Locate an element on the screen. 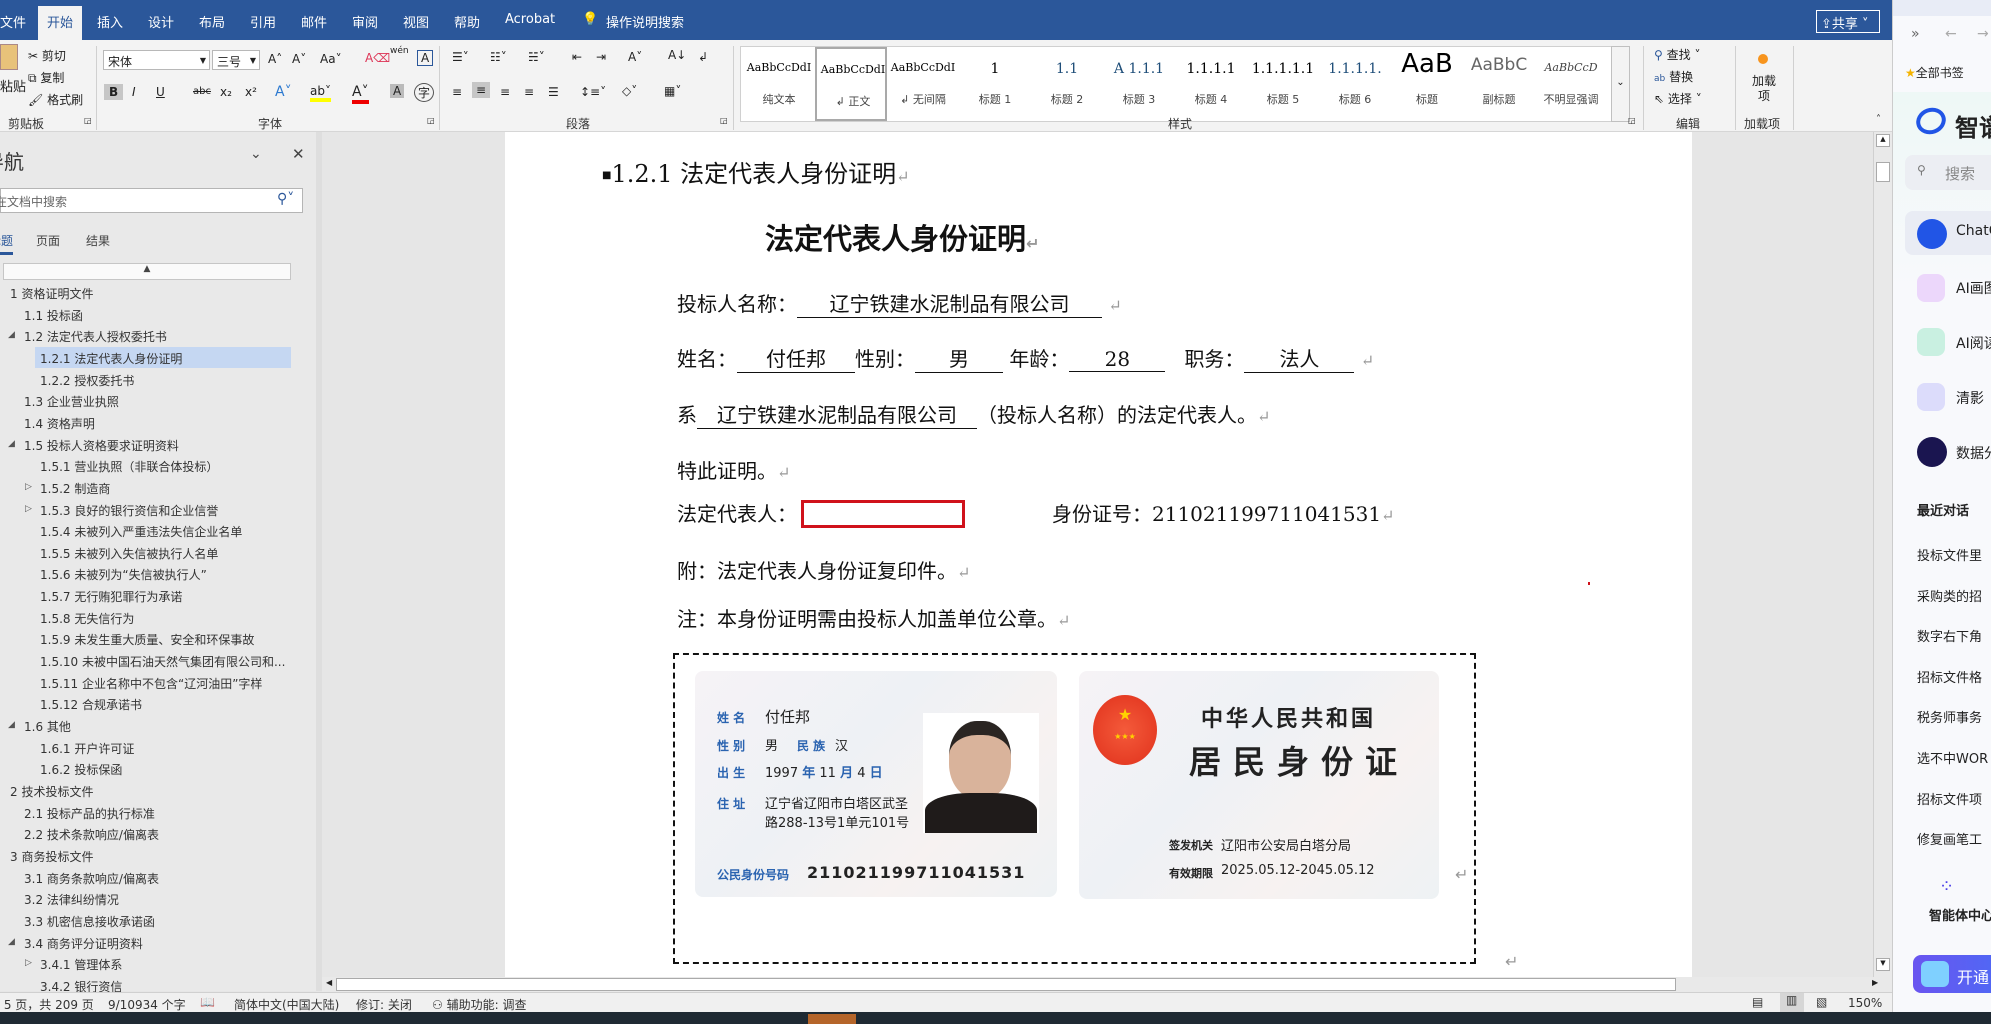 The width and height of the screenshot is (1991, 1024). sidebar-app-ai-draw: AI画图 is located at coordinates (1973, 288).